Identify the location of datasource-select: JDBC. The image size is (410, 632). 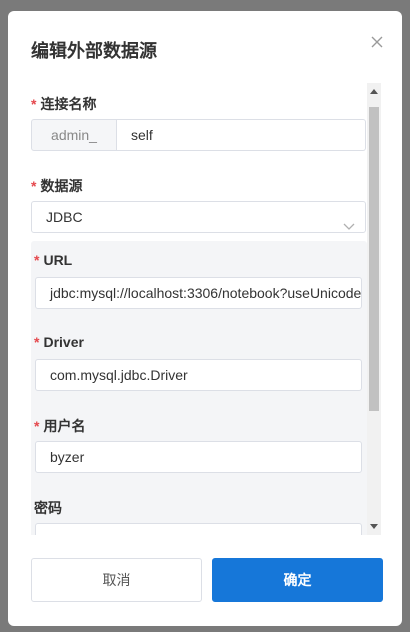
(198, 217).